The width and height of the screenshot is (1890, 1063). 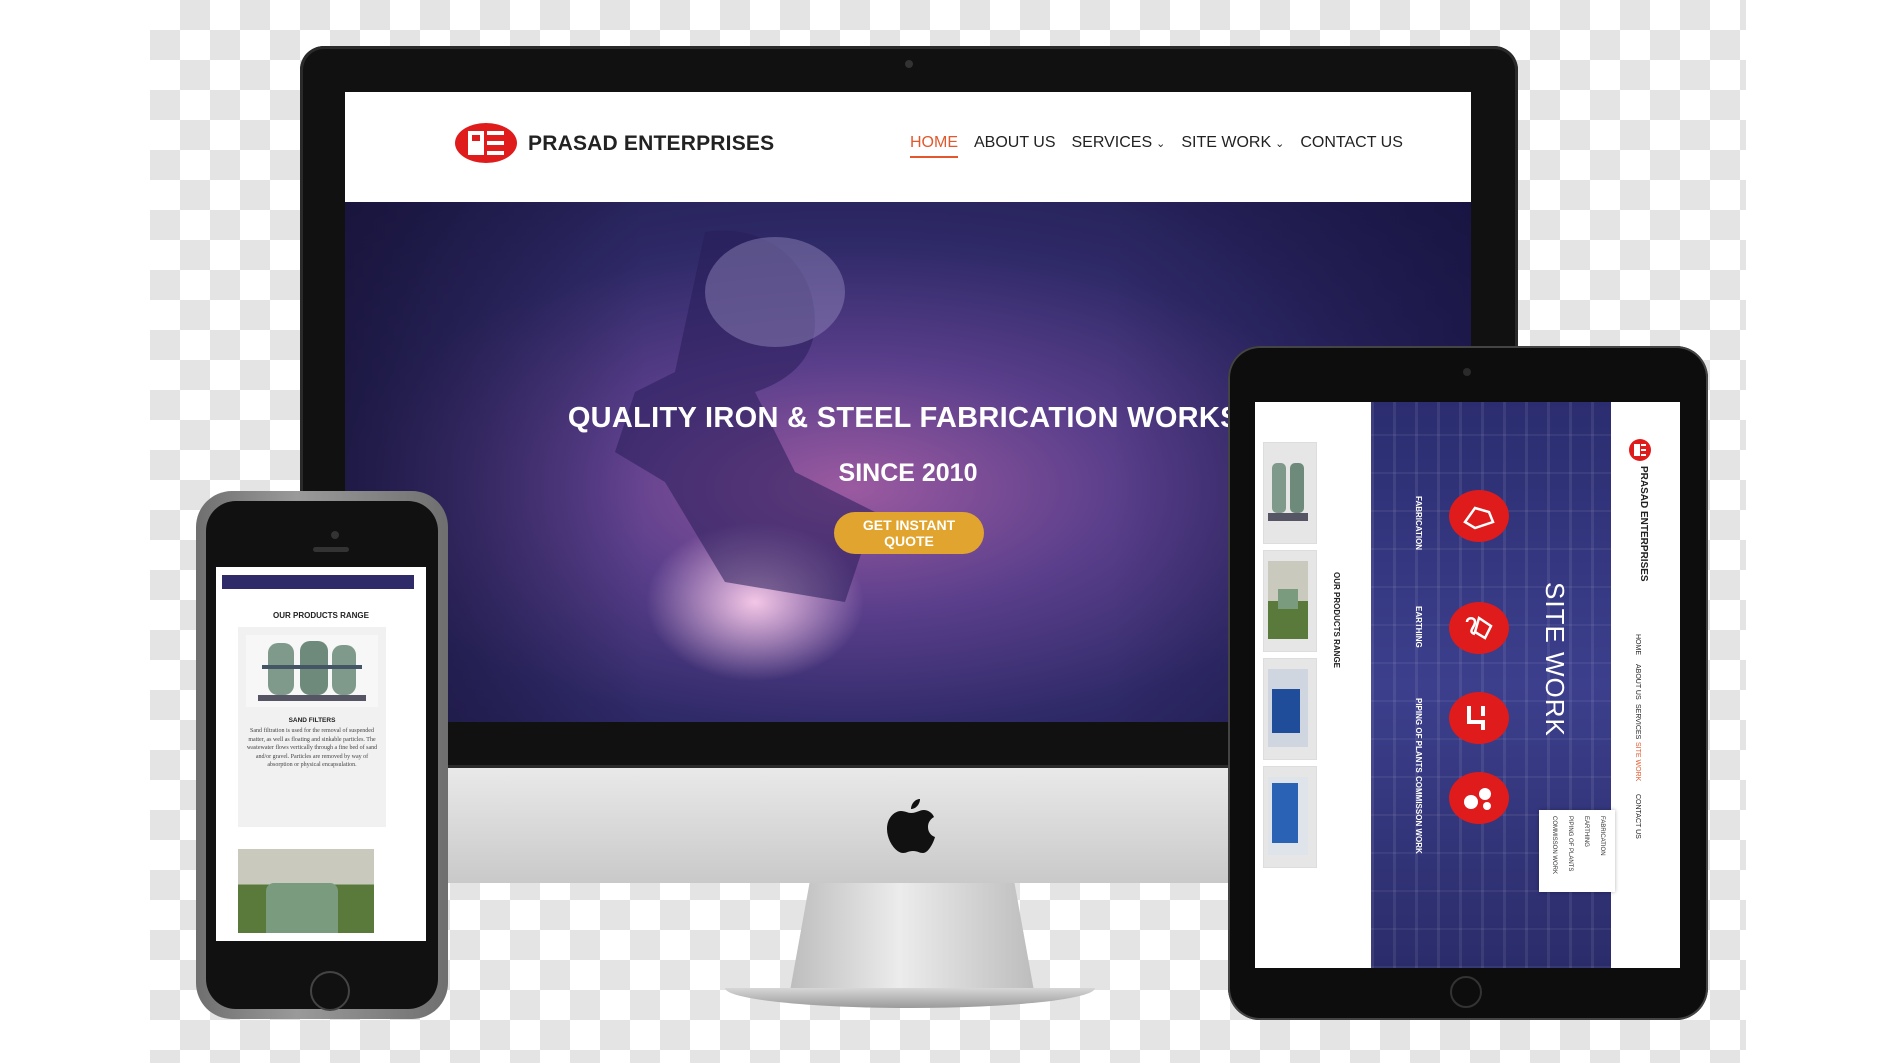 I want to click on service-label-text: EARTHING, so click(x=1418, y=627).